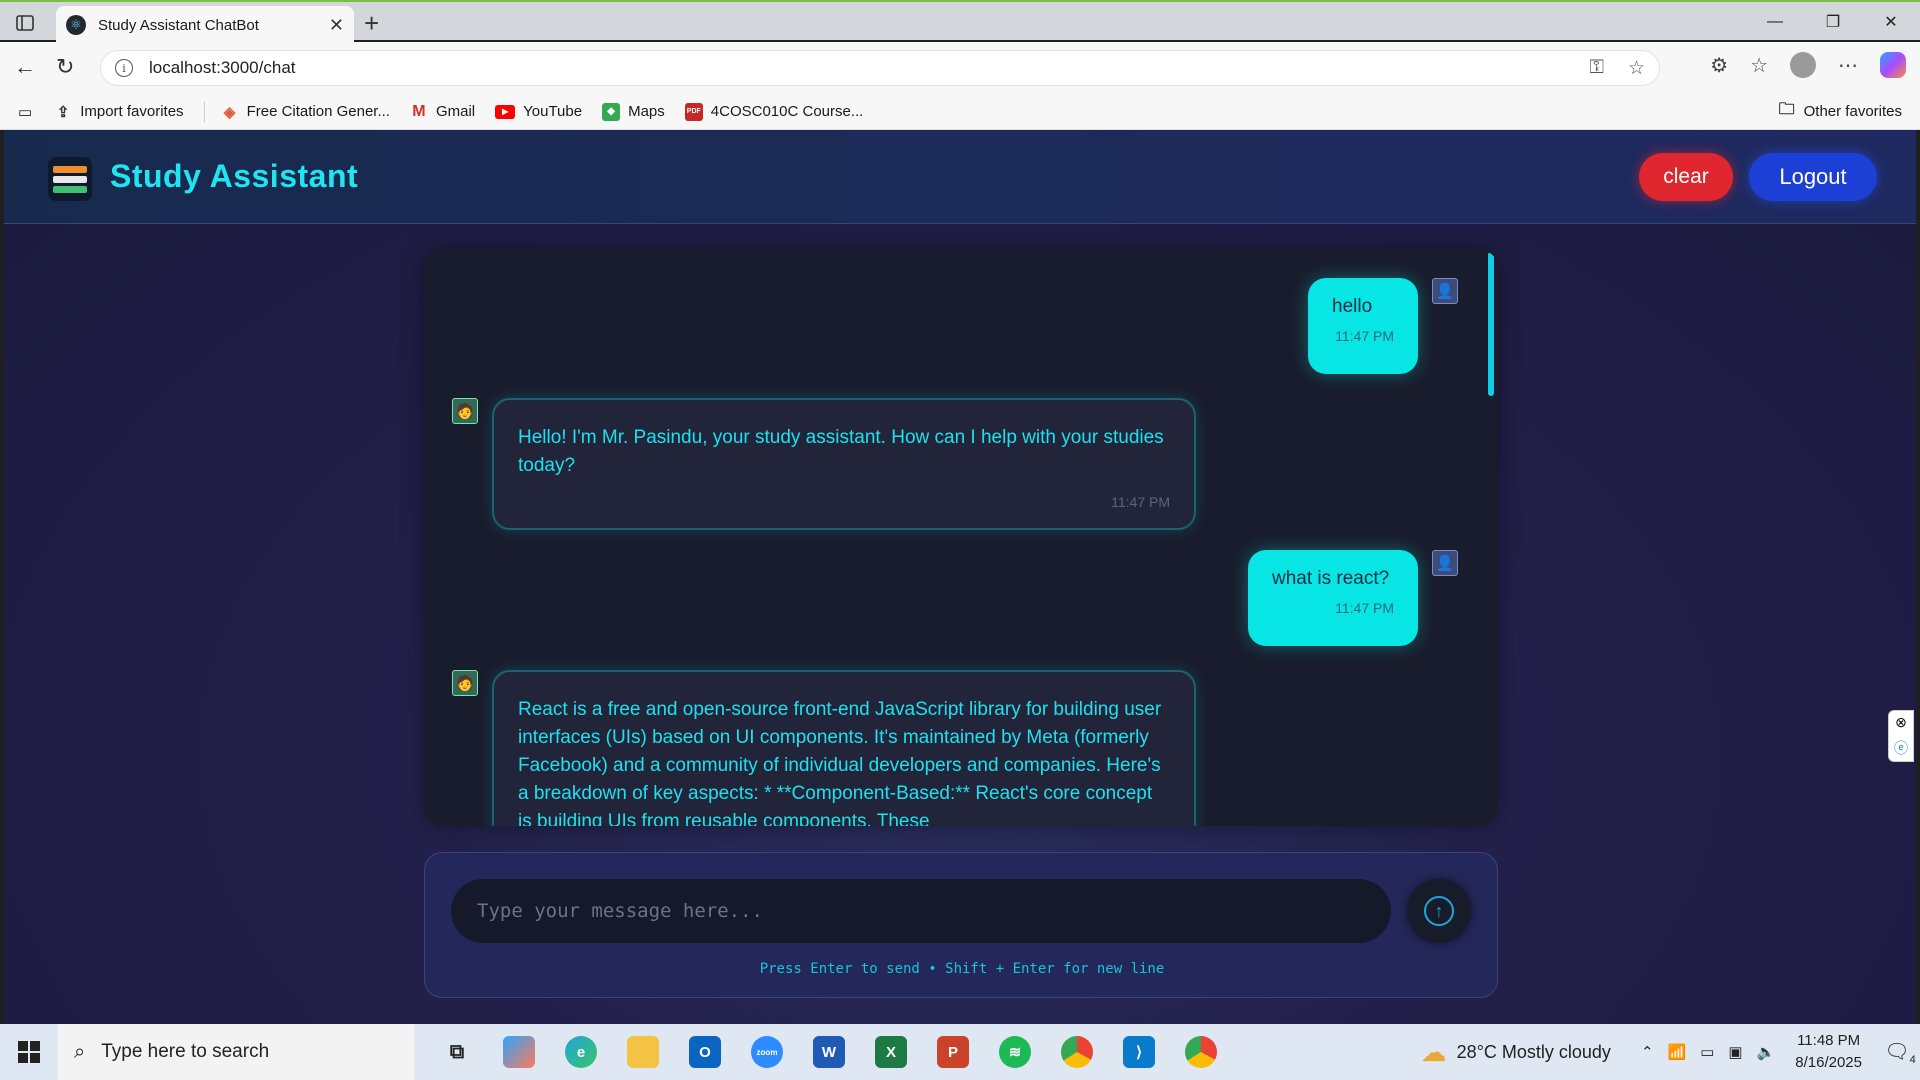 This screenshot has width=1920, height=1080. What do you see at coordinates (646, 111) in the screenshot?
I see `bookmark-label: Maps` at bounding box center [646, 111].